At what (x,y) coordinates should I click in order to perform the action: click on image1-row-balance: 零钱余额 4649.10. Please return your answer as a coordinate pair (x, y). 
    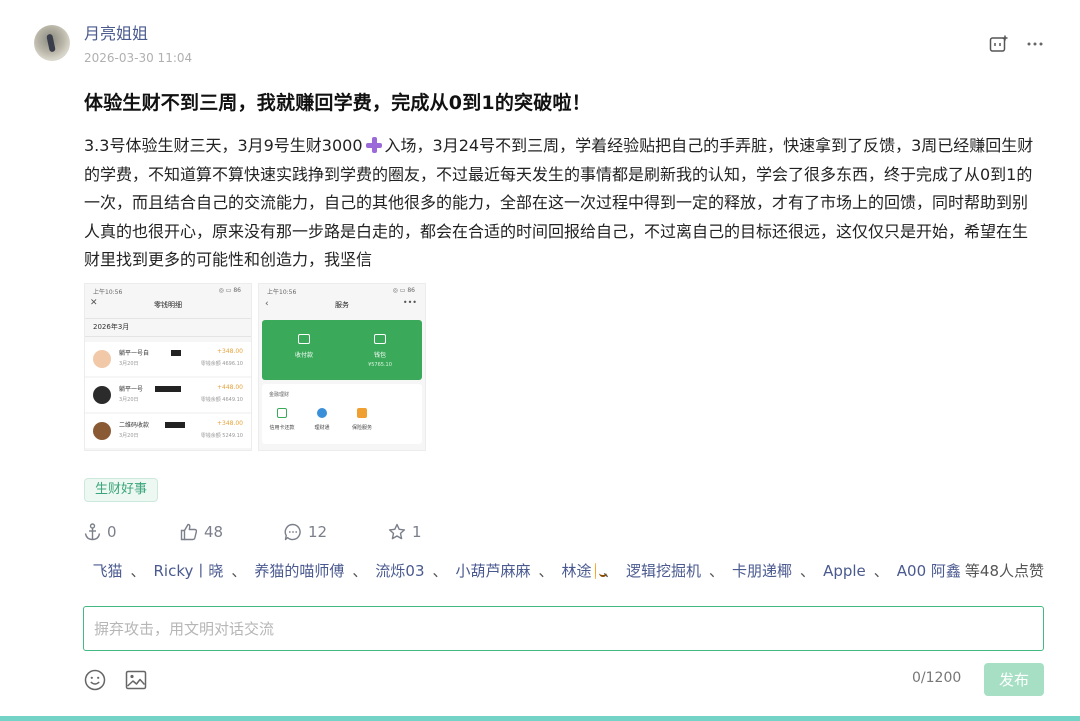
    Looking at the image, I should click on (221, 400).